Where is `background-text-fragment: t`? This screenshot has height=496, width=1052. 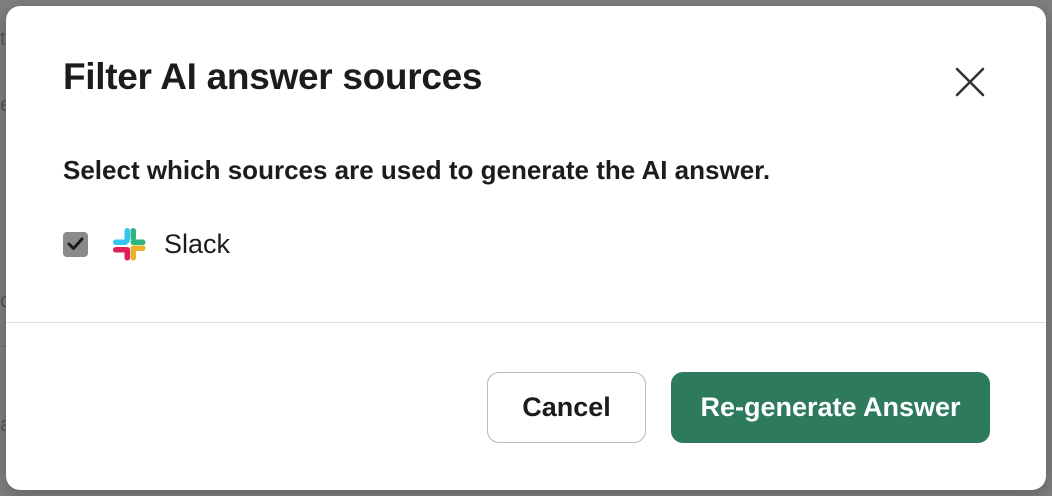 background-text-fragment: t is located at coordinates (3, 39).